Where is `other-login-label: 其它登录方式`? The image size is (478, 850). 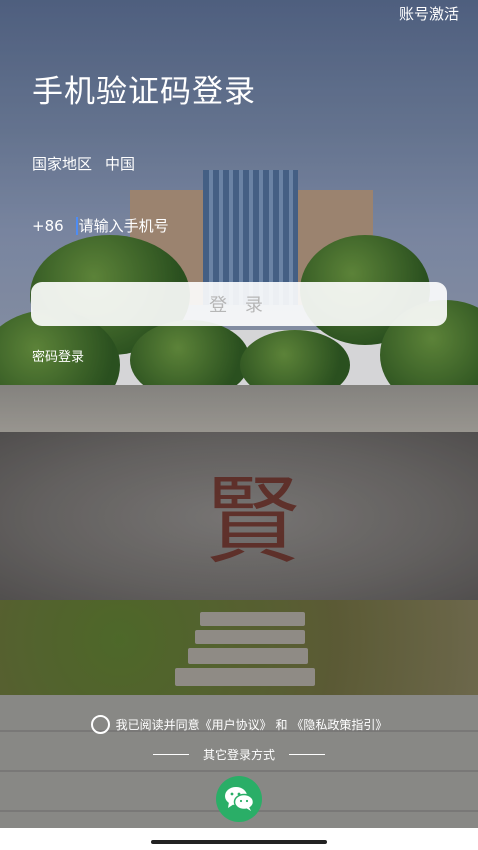 other-login-label: 其它登录方式 is located at coordinates (238, 755).